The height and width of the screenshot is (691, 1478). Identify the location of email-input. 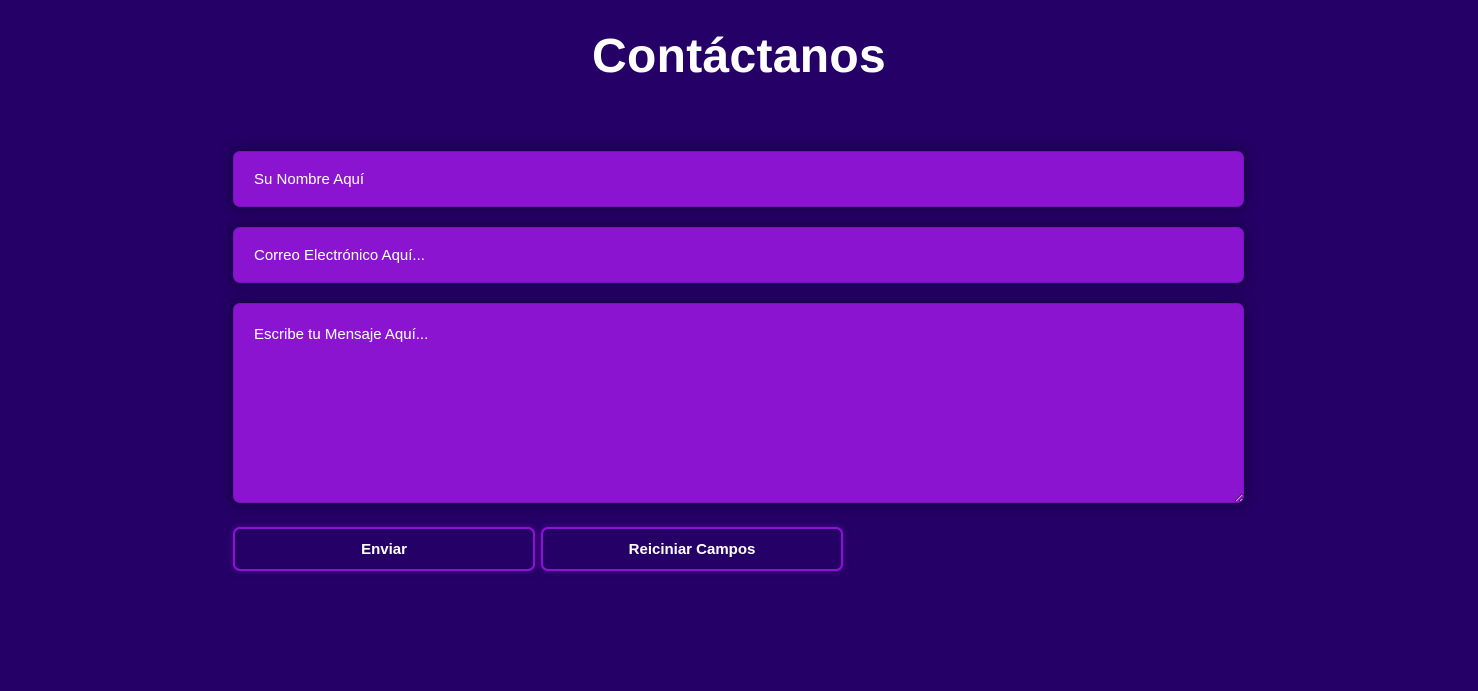
(738, 255).